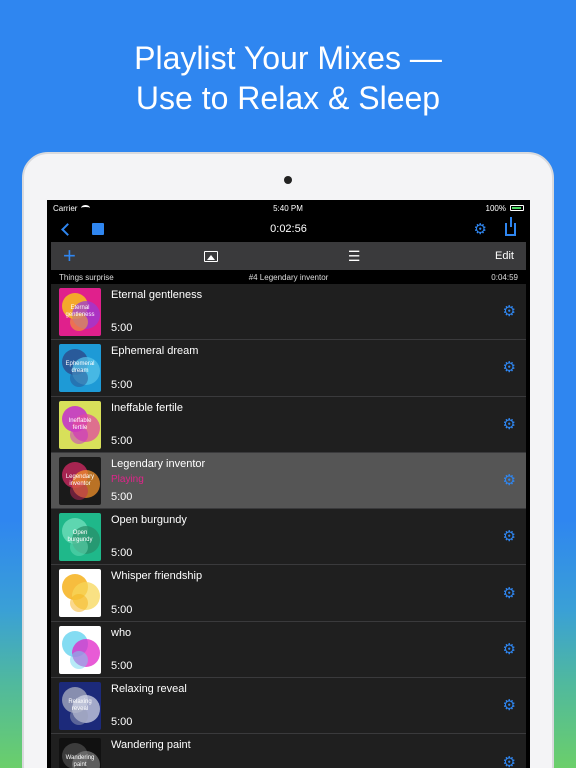  I want to click on thumbnail-label: Ephemeral dream, so click(80, 368).